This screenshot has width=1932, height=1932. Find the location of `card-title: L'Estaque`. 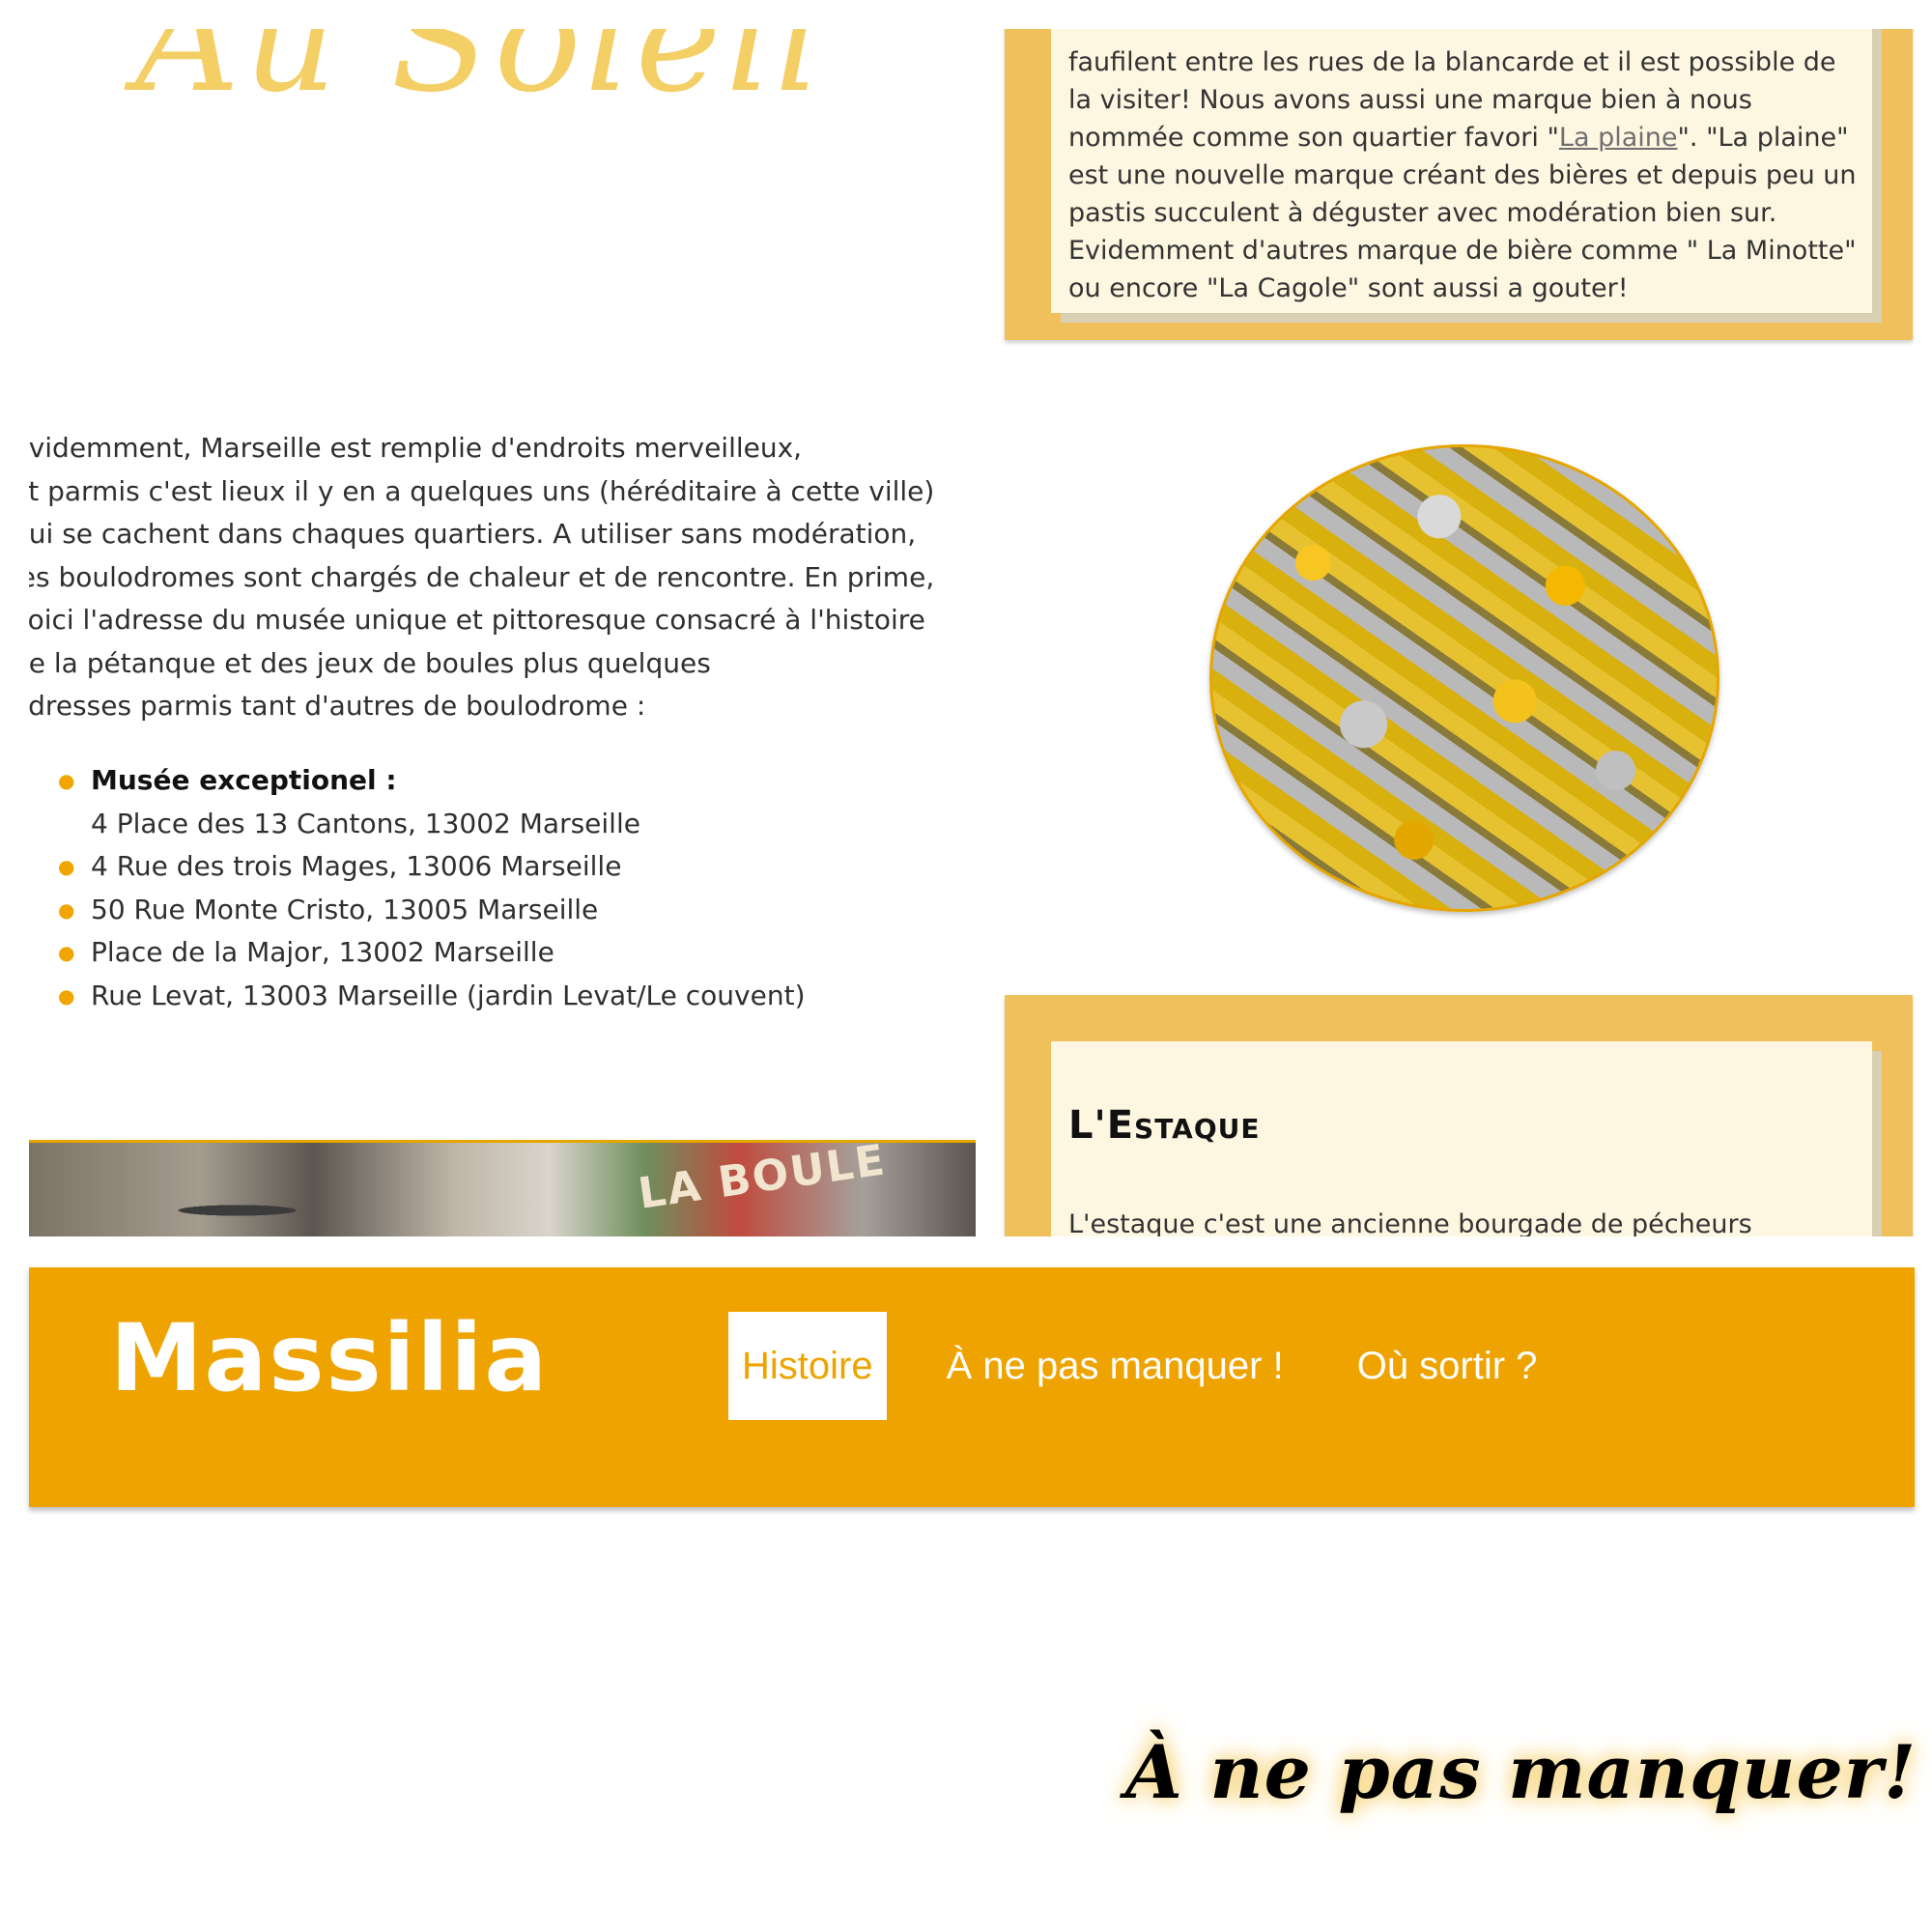

card-title: L'Estaque is located at coordinates (1164, 1125).